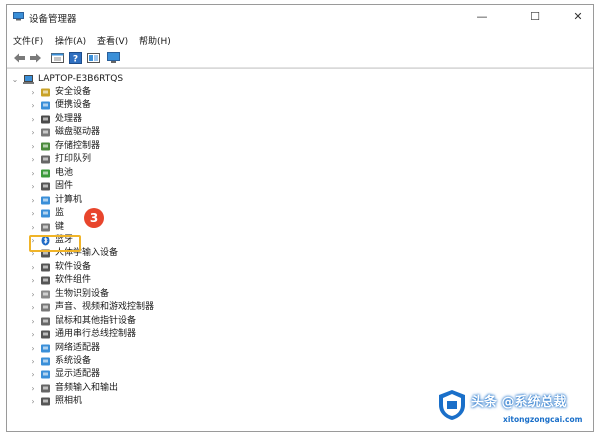 Image resolution: width=600 pixels, height=440 pixels. What do you see at coordinates (15, 79) in the screenshot?
I see `collapse-chevron-icon: ⌄` at bounding box center [15, 79].